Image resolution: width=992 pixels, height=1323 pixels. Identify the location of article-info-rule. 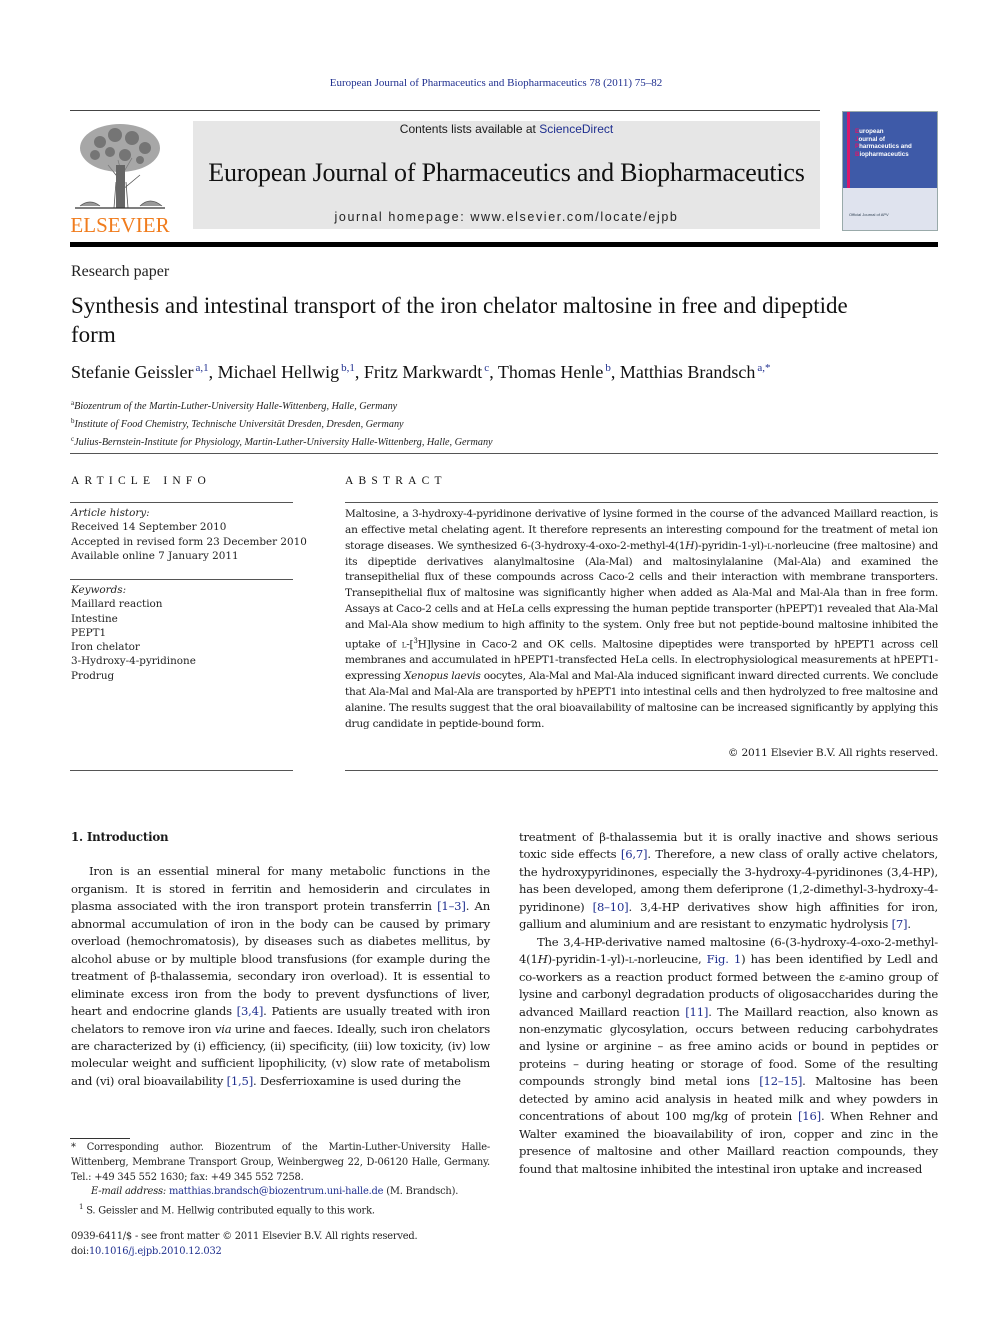
(181, 502).